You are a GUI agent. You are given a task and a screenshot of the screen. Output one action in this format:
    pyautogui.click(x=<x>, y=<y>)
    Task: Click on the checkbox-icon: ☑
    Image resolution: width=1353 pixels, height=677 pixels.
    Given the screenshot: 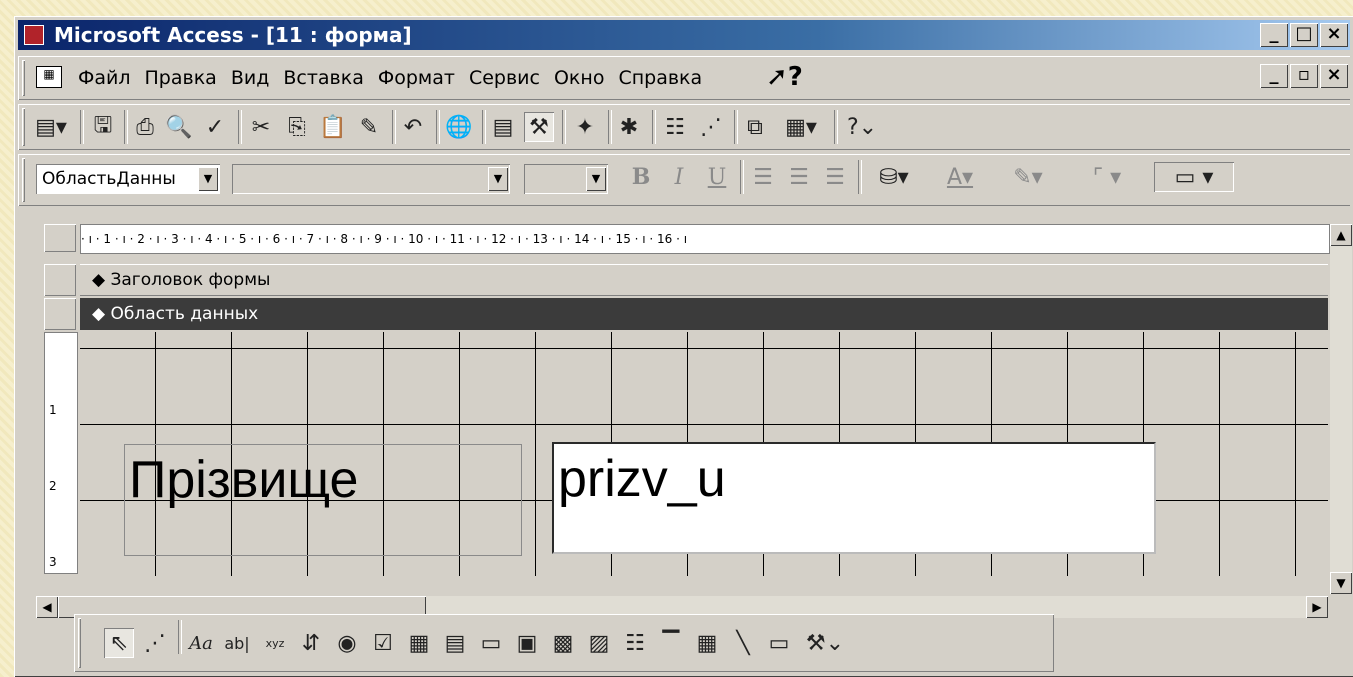 What is the action you would take?
    pyautogui.click(x=383, y=643)
    